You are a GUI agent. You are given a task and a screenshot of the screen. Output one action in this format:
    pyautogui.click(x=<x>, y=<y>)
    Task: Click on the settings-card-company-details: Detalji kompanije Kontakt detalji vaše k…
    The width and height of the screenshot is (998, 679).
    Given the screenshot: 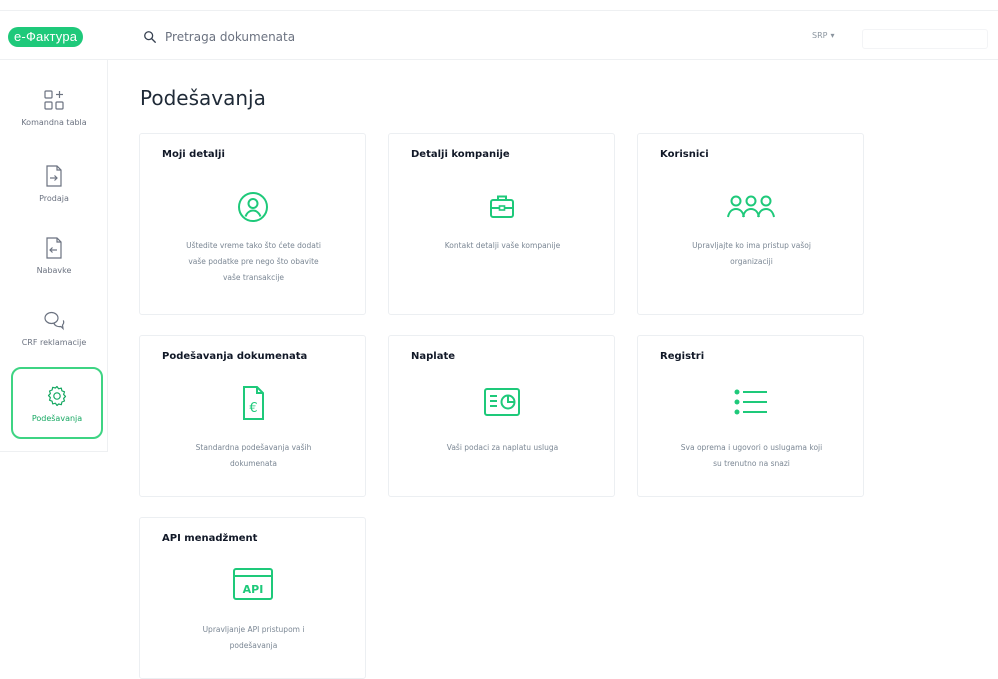 What is the action you would take?
    pyautogui.click(x=501, y=224)
    